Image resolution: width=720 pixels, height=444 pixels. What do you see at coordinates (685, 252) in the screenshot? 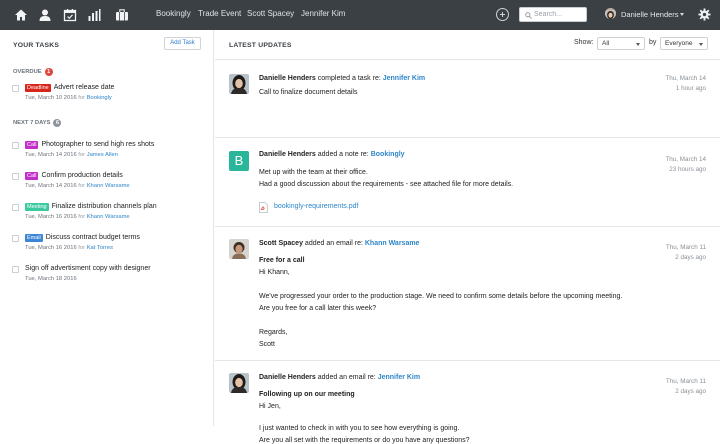
I see `update-time: Thu, March 11 2 days ago` at bounding box center [685, 252].